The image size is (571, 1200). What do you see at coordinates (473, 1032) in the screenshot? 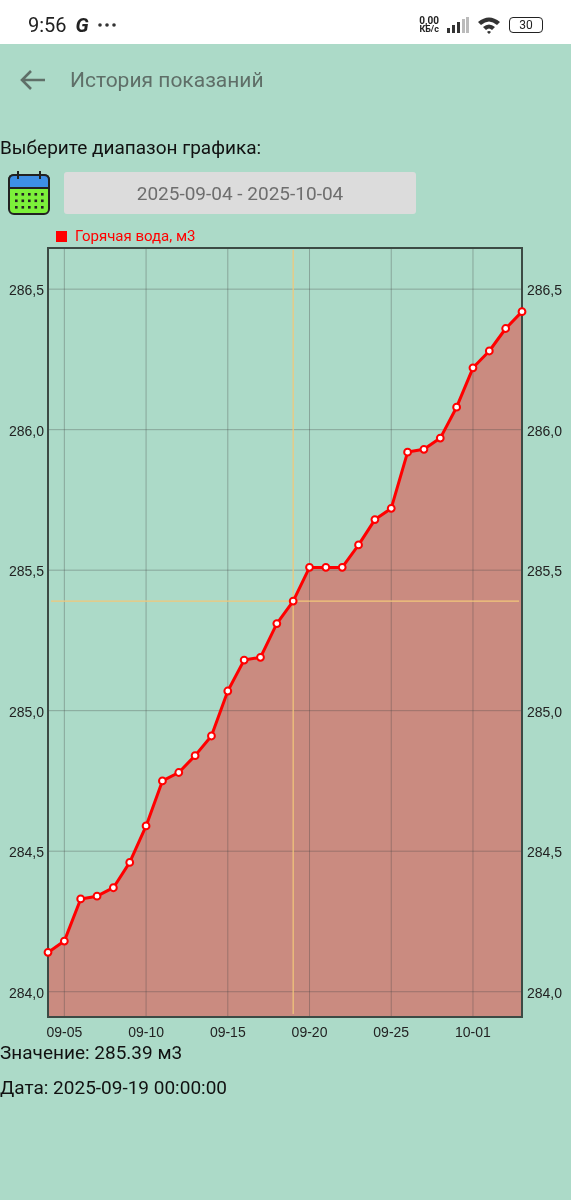
I see `x-axis-label: 10-01` at bounding box center [473, 1032].